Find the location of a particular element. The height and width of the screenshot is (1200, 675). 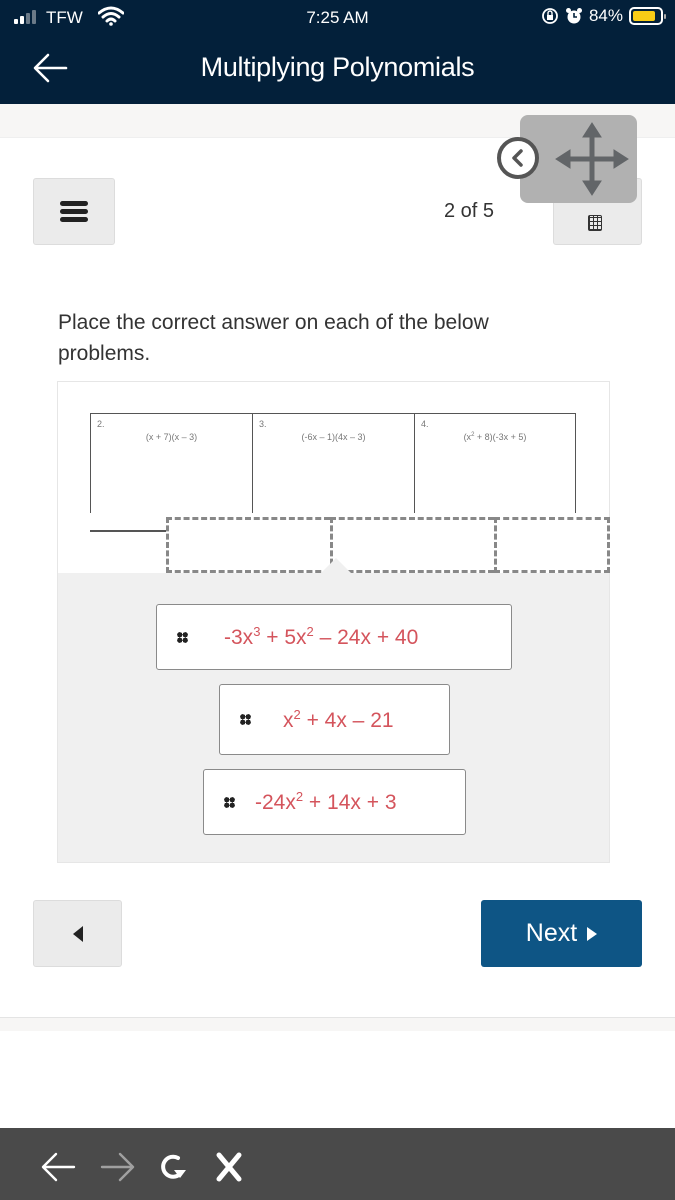

answer-tile: -3x3 + 5x2 – 24x + 40 is located at coordinates (334, 637).